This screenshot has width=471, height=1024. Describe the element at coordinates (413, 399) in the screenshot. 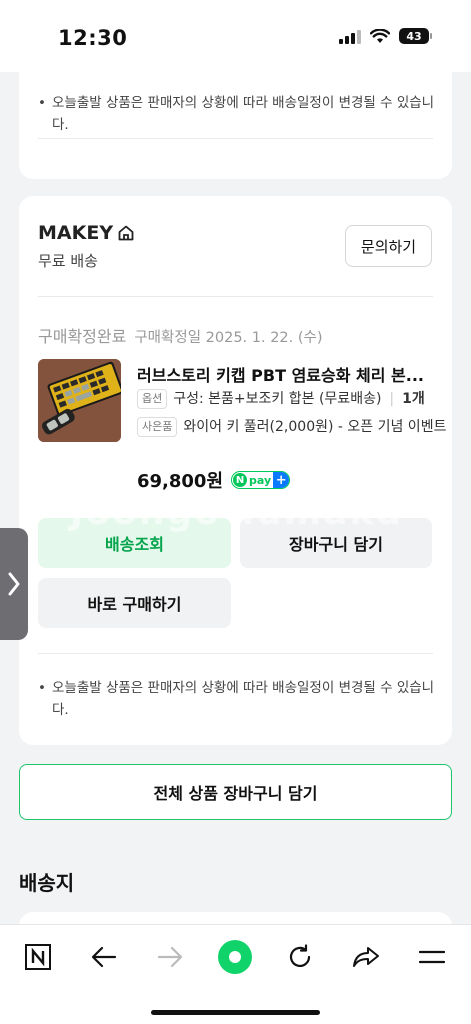

I see `quantity: 1개` at that location.